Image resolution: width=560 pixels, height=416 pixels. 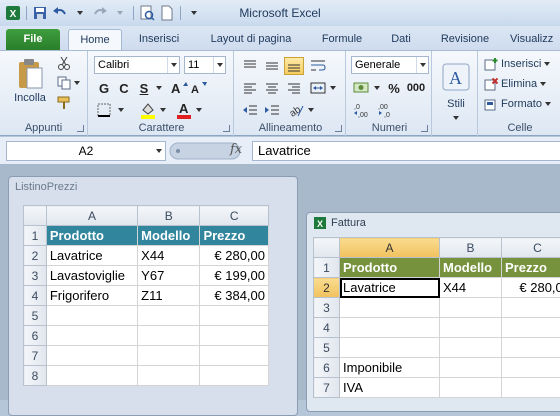 I want to click on cell: € 199,00, so click(x=234, y=276).